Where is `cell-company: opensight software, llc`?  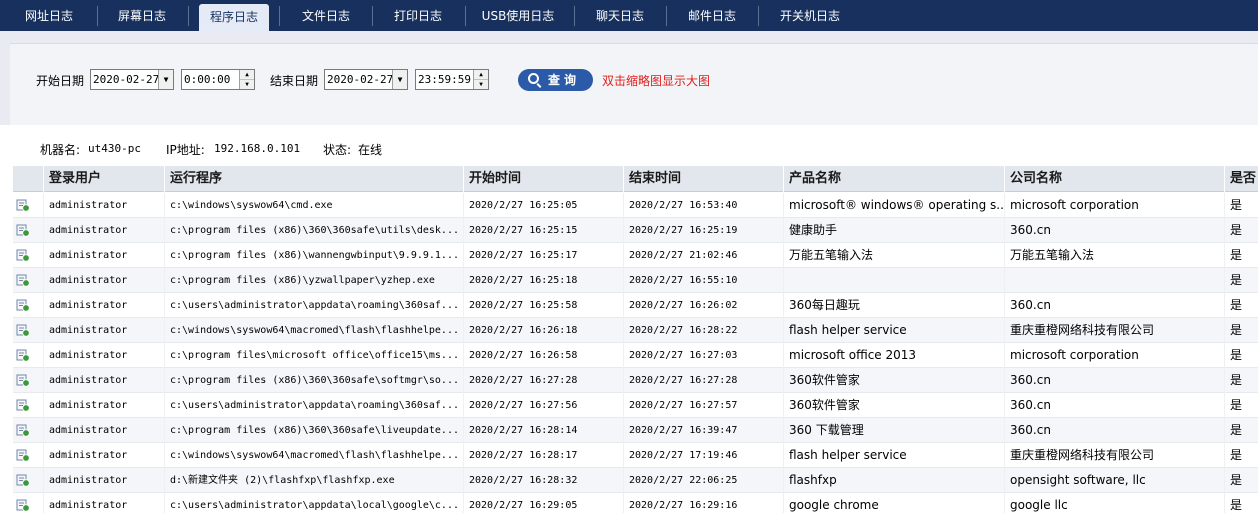 cell-company: opensight software, llc is located at coordinates (1114, 480).